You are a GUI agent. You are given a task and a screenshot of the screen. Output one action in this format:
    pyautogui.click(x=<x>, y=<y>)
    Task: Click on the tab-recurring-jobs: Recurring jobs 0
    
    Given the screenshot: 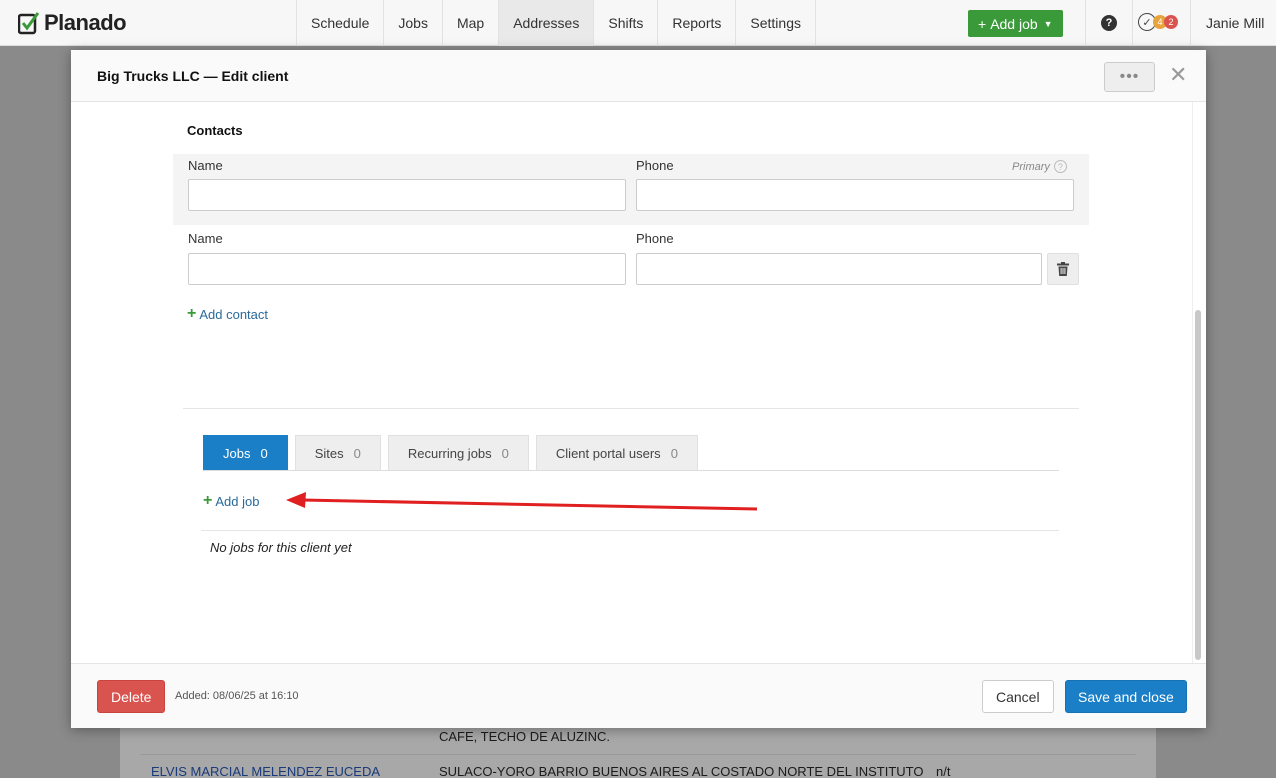 What is the action you would take?
    pyautogui.click(x=458, y=453)
    